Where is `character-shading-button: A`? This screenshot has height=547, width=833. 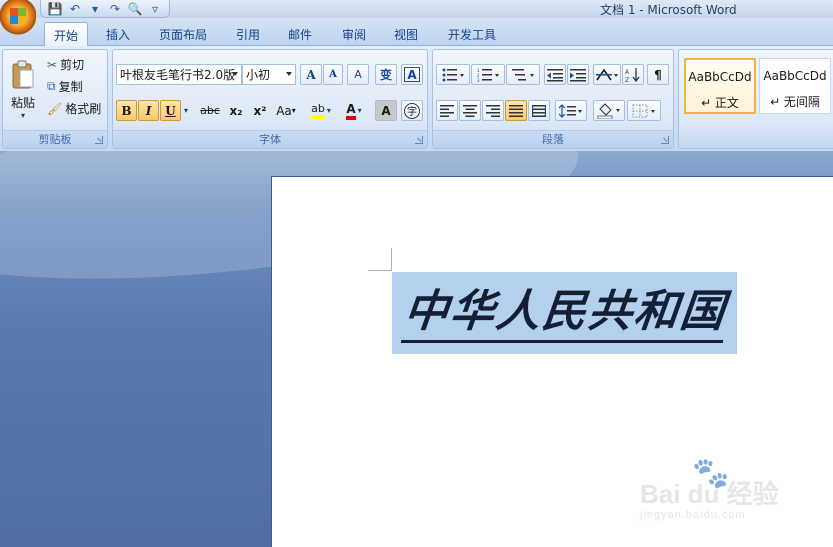 character-shading-button: A is located at coordinates (386, 110).